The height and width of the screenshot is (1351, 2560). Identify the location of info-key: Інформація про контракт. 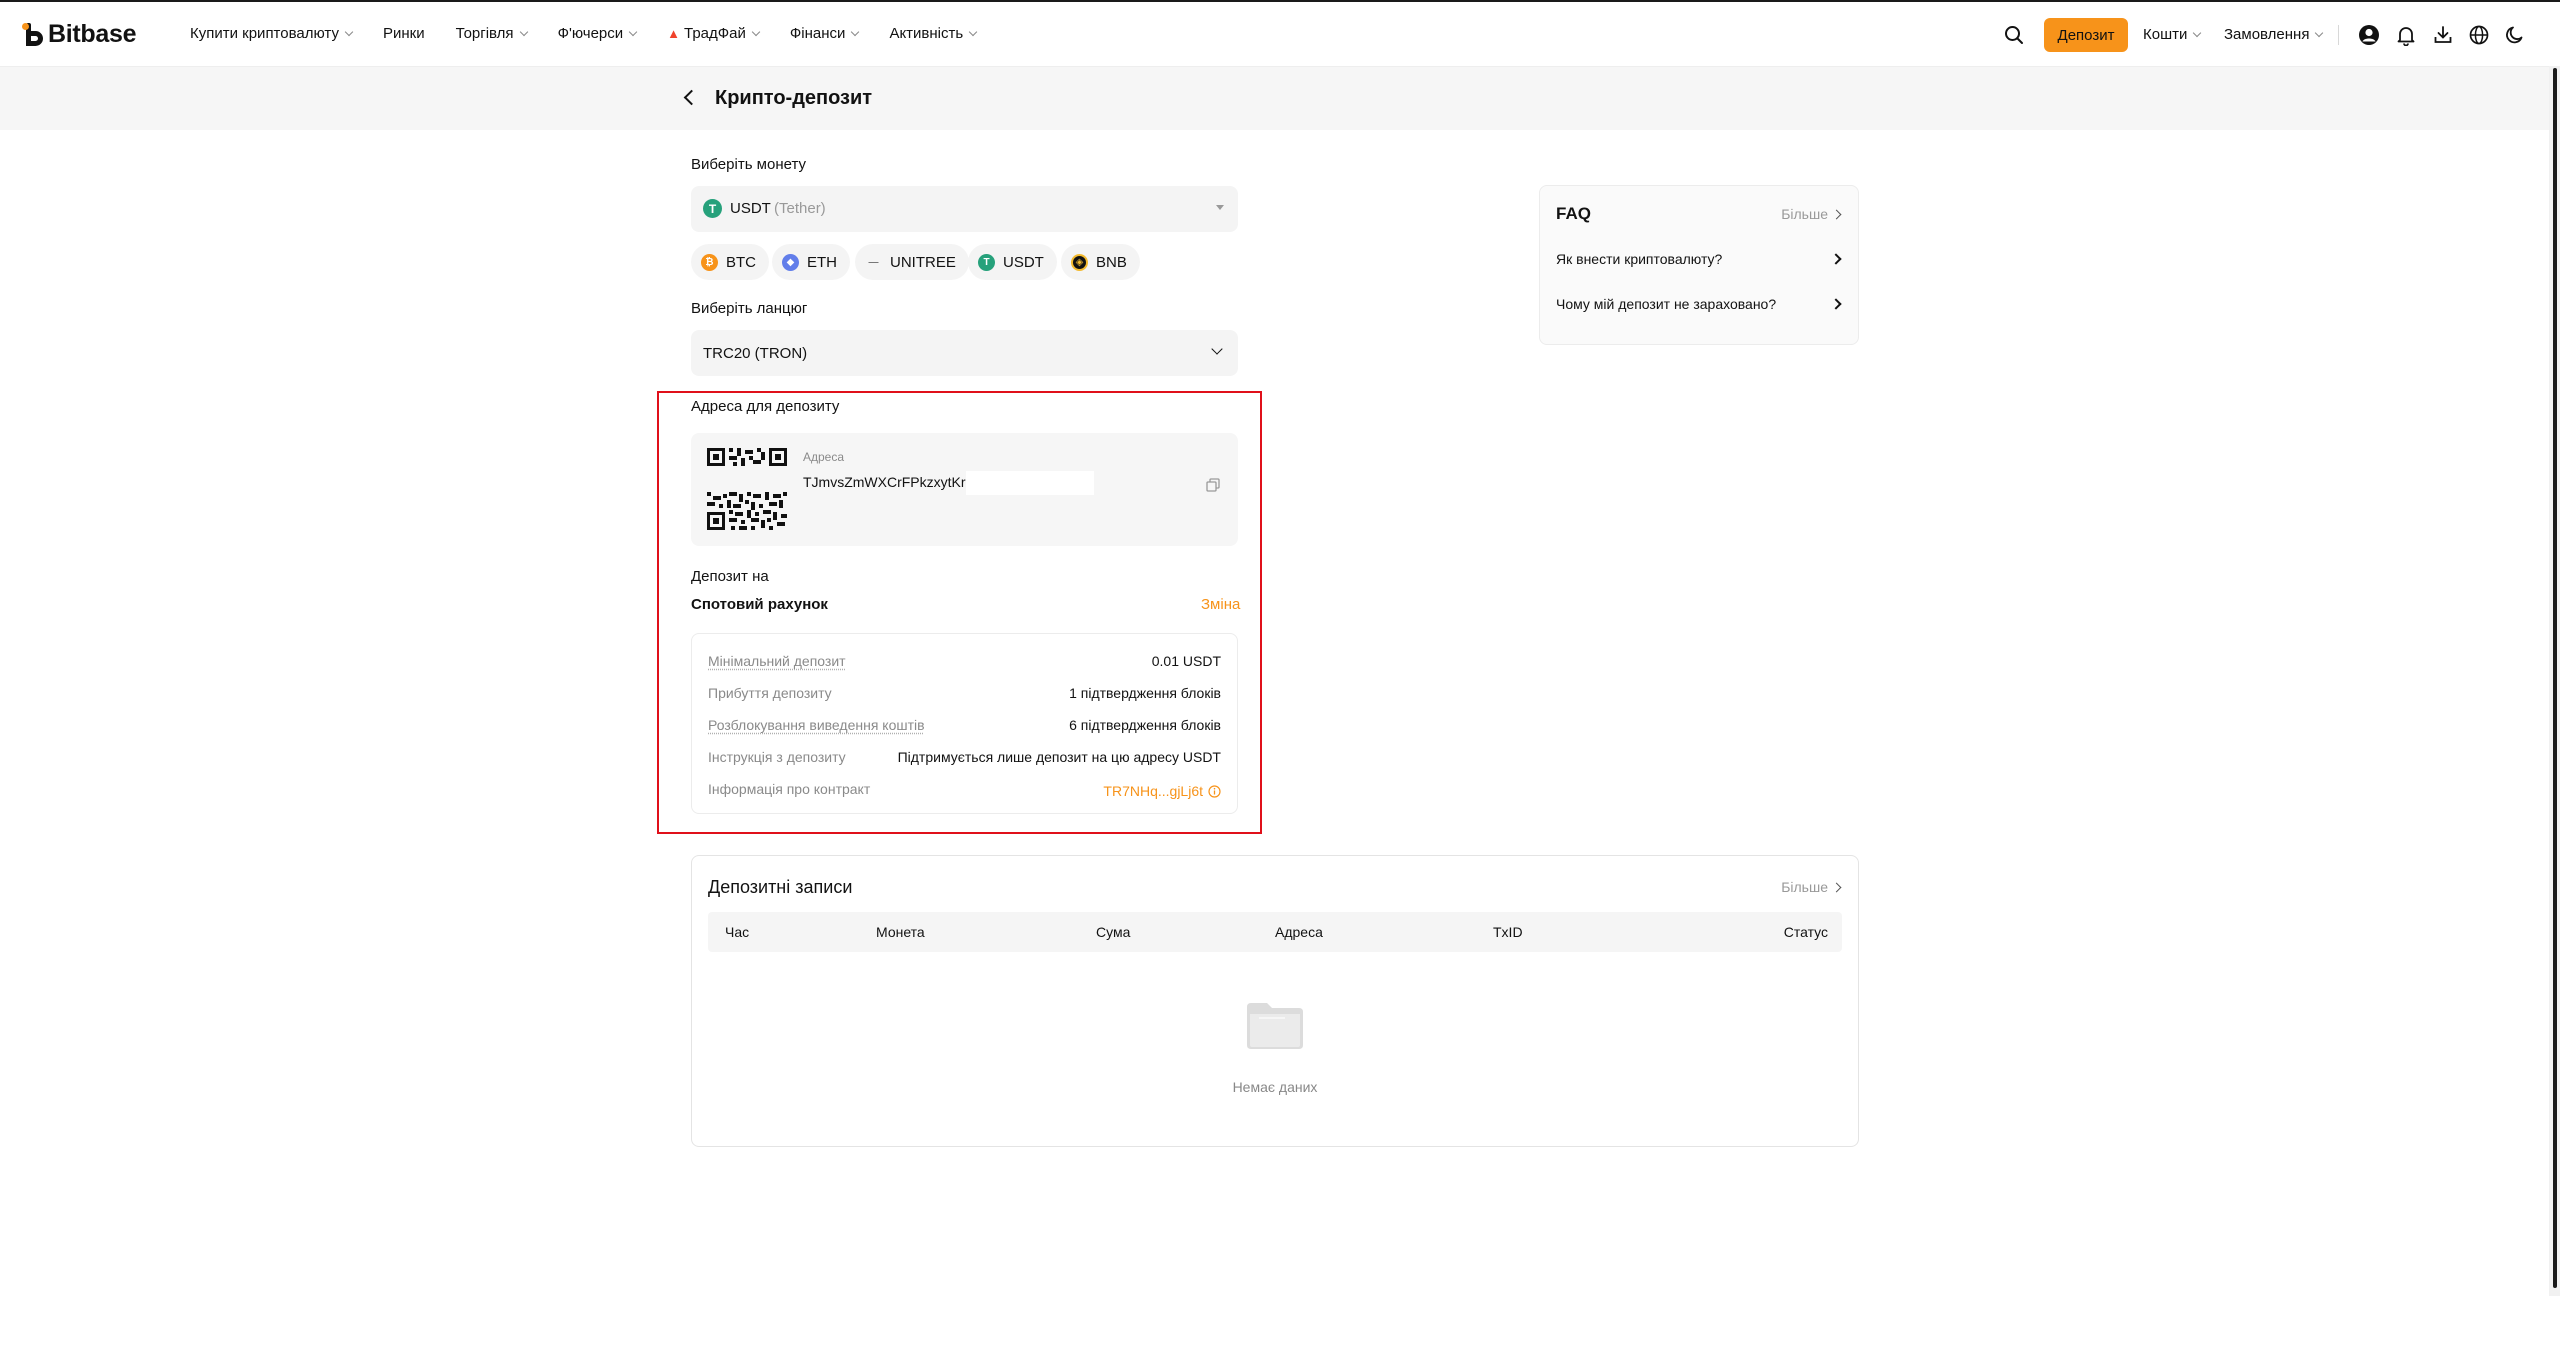
(789, 789).